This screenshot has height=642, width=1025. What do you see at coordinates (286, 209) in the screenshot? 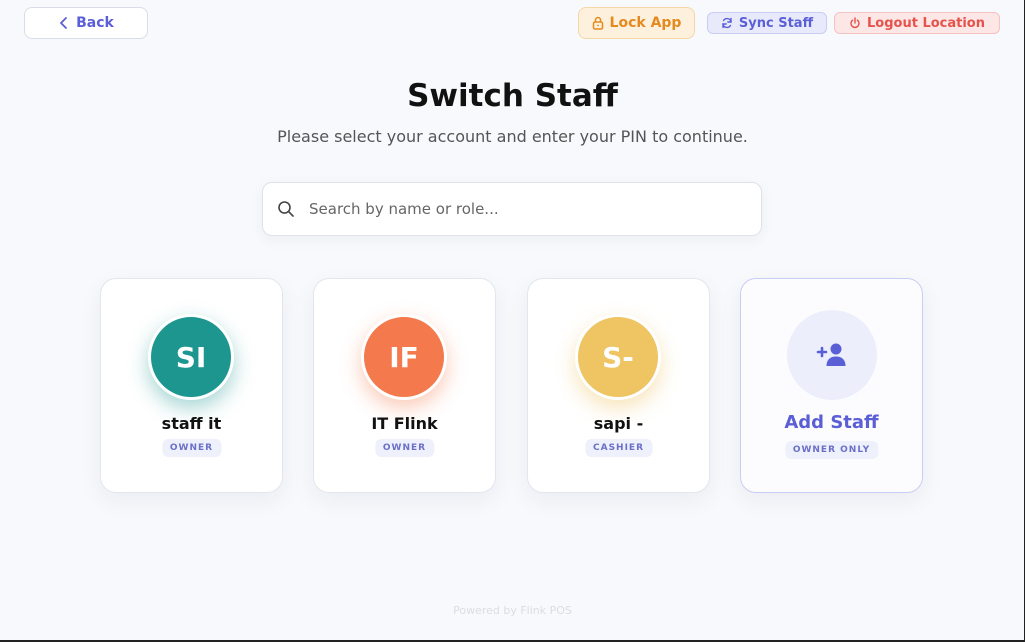
I see `search-icon` at bounding box center [286, 209].